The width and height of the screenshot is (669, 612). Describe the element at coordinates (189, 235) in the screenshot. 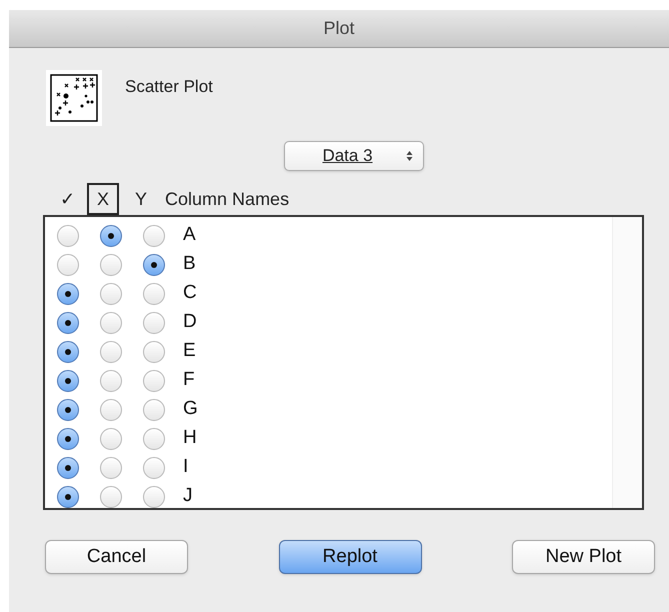

I see `column-name: A` at that location.